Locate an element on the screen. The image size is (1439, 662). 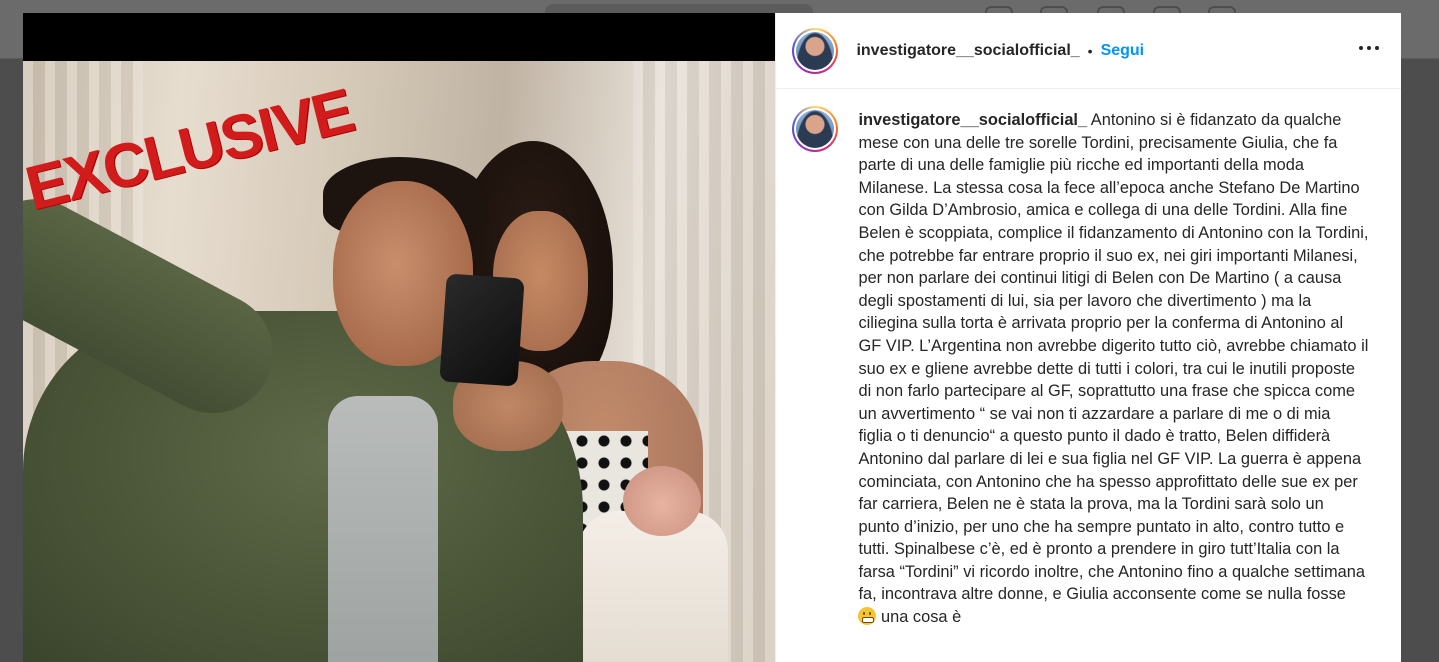
caption-avatar is located at coordinates (815, 129).